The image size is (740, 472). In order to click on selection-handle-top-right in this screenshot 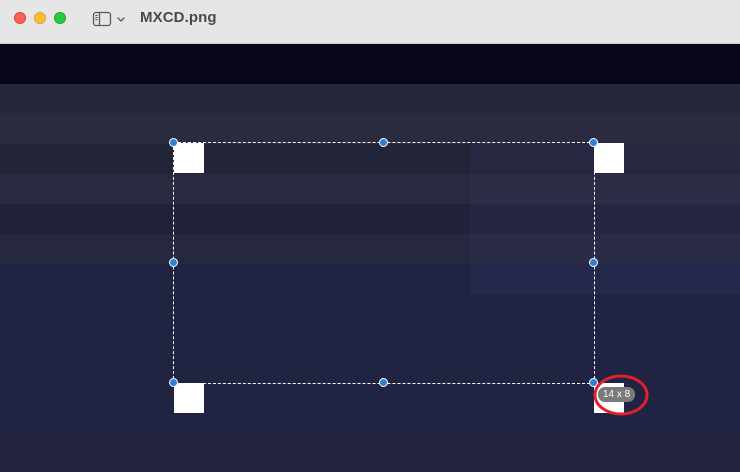, I will do `click(593, 142)`.